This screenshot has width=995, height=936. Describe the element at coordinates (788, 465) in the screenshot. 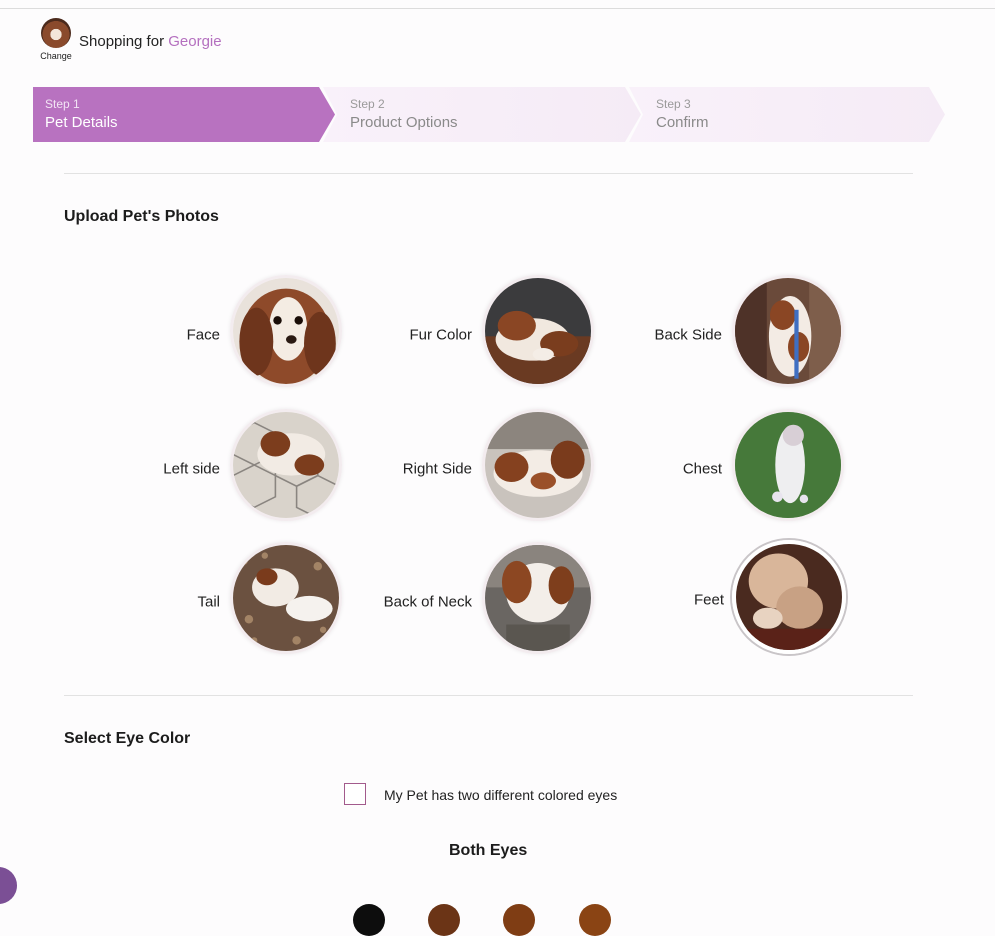

I see `photo-chest-thumbnail` at that location.